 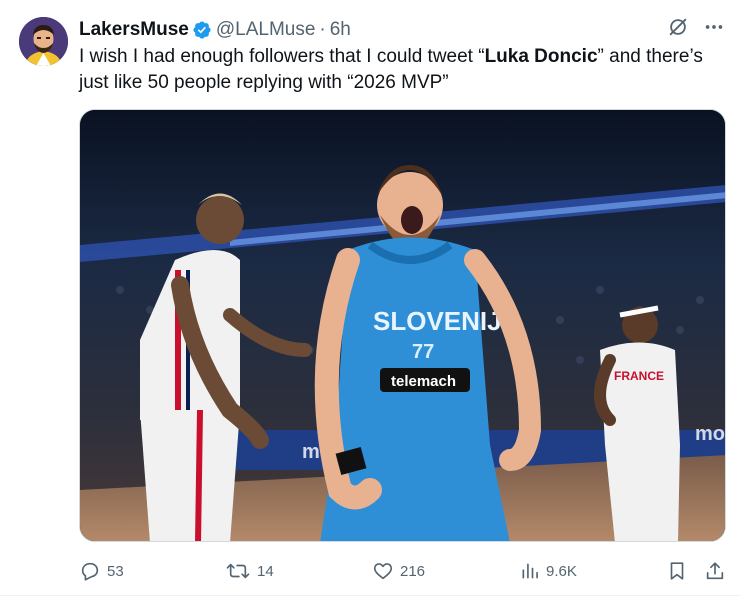 What do you see at coordinates (561, 571) in the screenshot?
I see `views-count: 9.6K` at bounding box center [561, 571].